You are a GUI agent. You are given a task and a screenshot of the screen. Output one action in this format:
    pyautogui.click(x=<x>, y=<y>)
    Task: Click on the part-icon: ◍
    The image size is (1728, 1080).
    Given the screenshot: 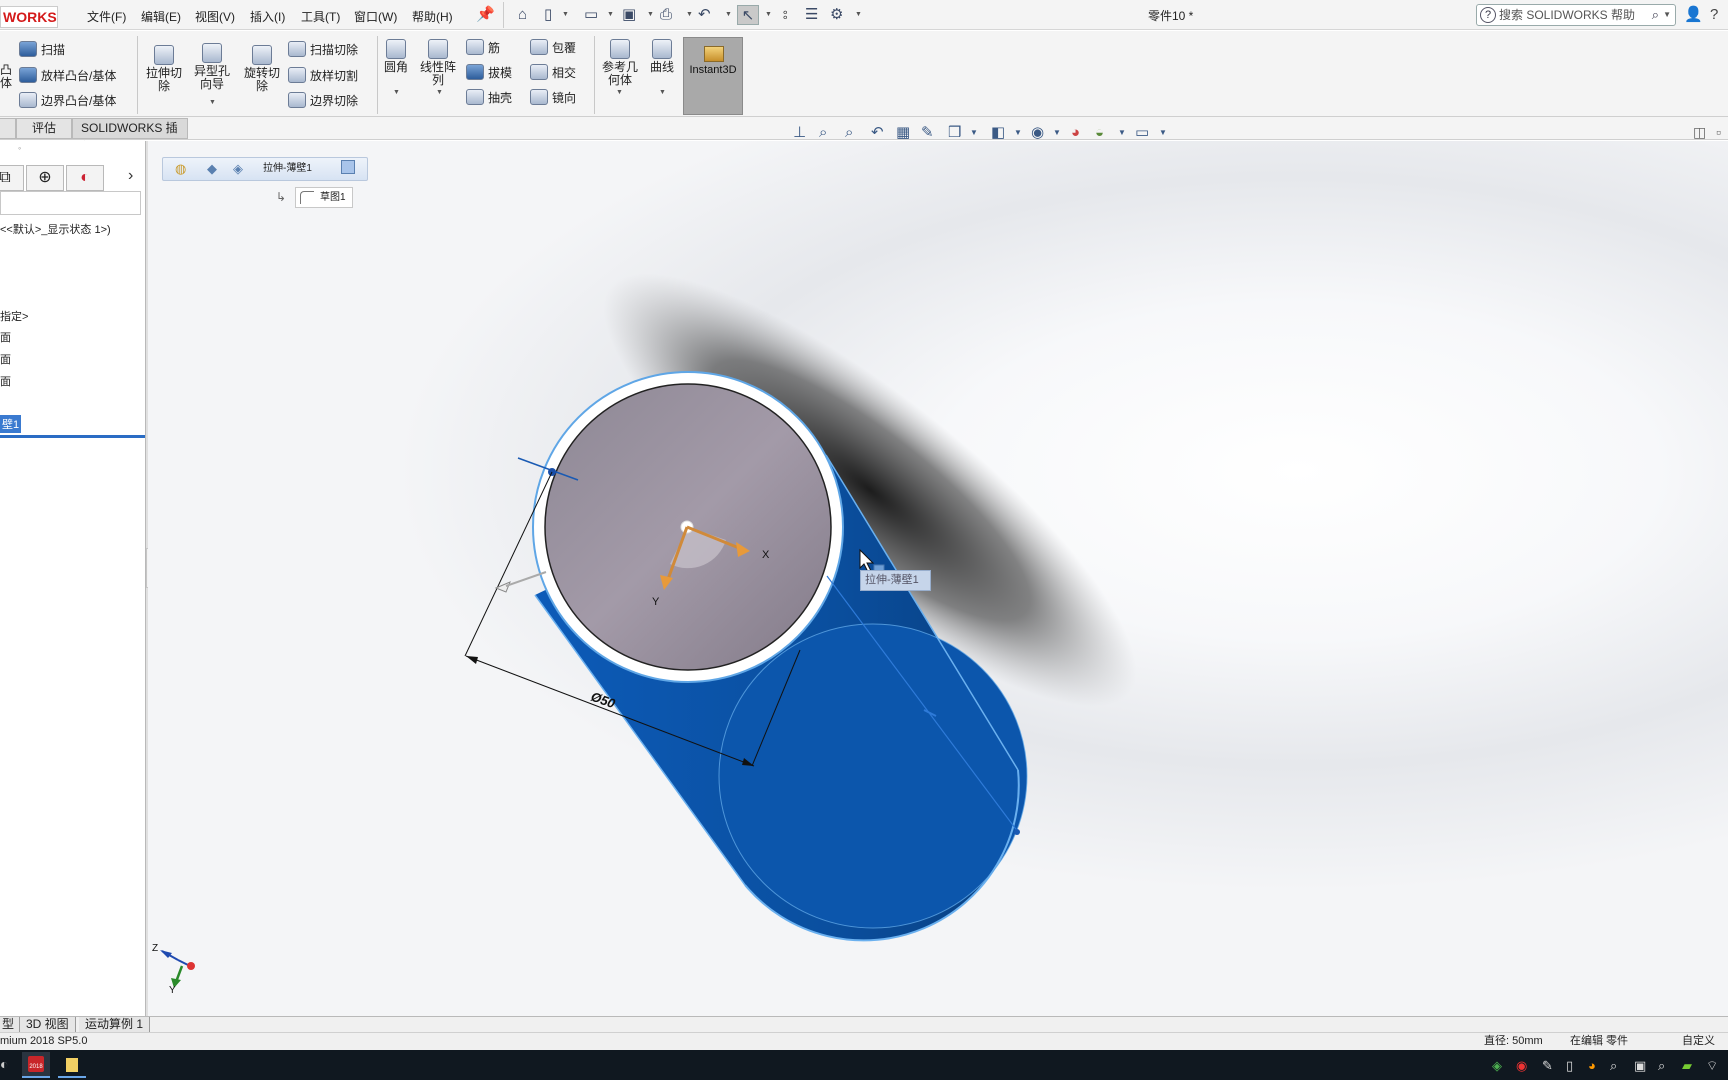 What is the action you would take?
    pyautogui.click(x=180, y=169)
    